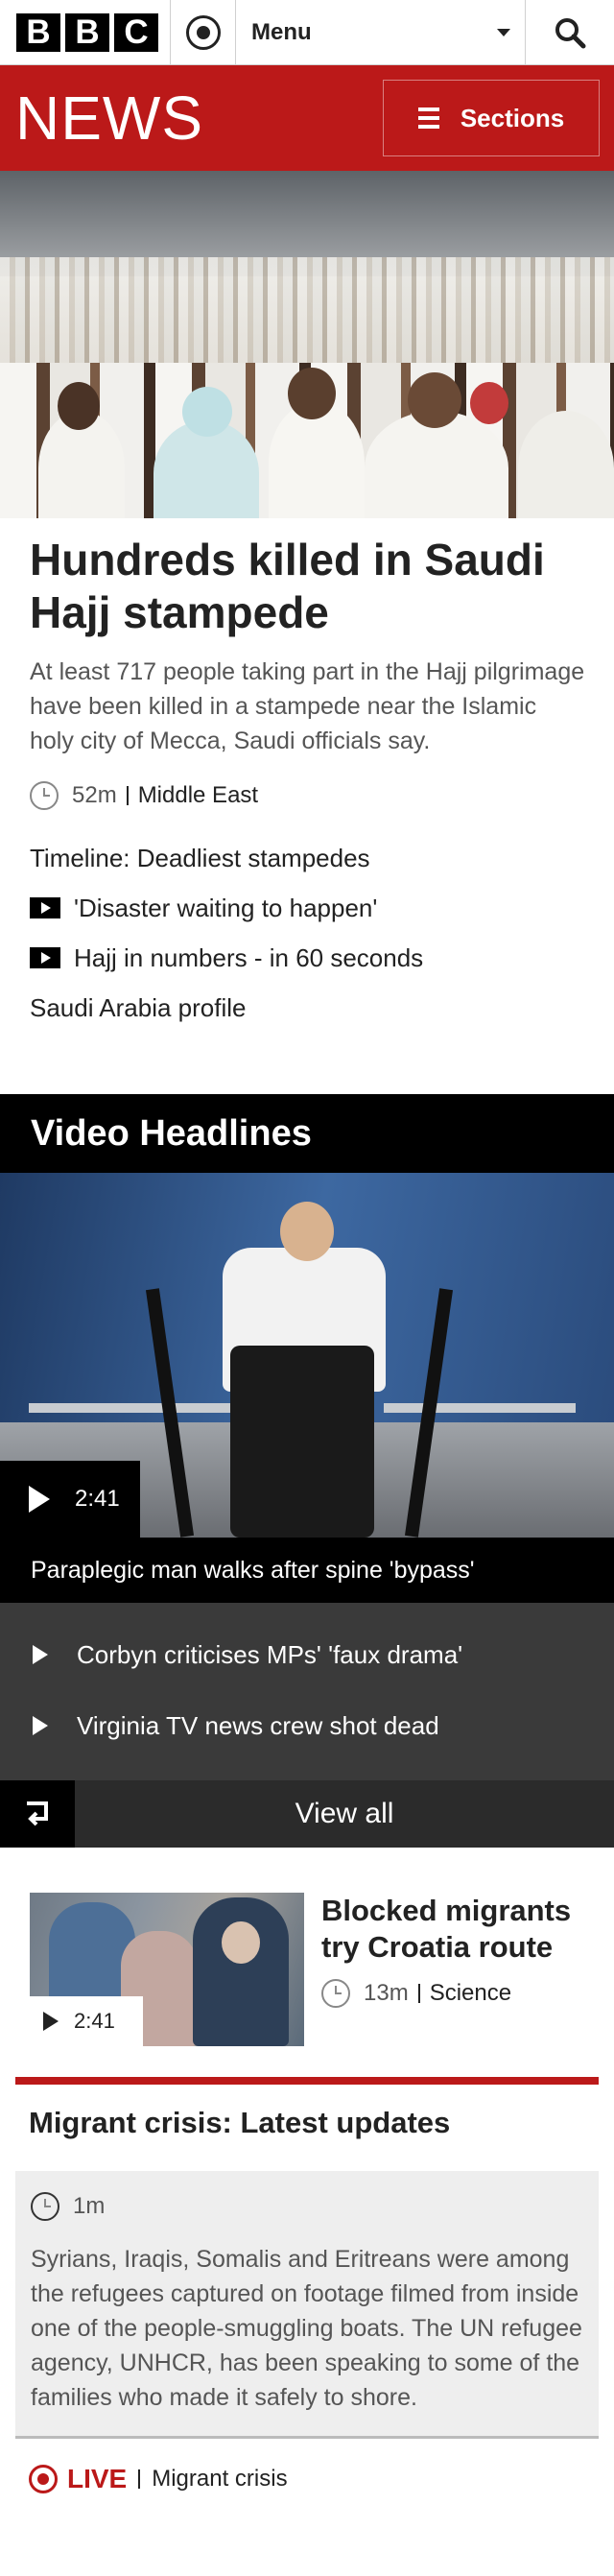 Image resolution: width=614 pixels, height=2576 pixels. What do you see at coordinates (219, 2479) in the screenshot?
I see `live-section-link: Migrant crisis` at bounding box center [219, 2479].